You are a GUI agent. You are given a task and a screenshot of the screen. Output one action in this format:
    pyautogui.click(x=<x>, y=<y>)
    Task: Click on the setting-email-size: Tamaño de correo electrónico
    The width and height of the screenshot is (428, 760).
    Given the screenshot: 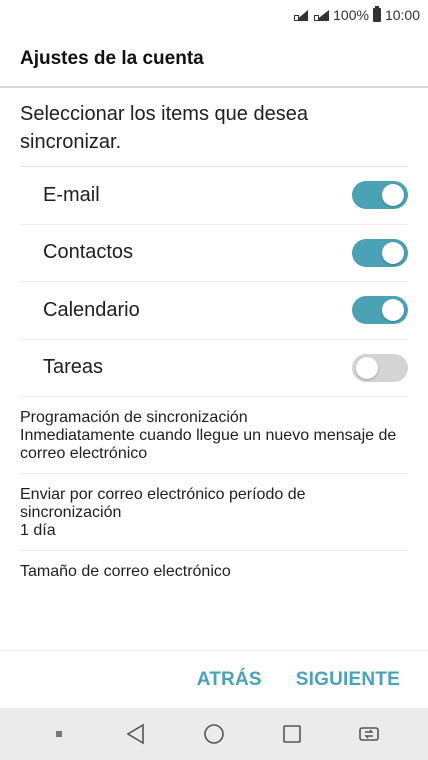 What is the action you would take?
    pyautogui.click(x=214, y=571)
    